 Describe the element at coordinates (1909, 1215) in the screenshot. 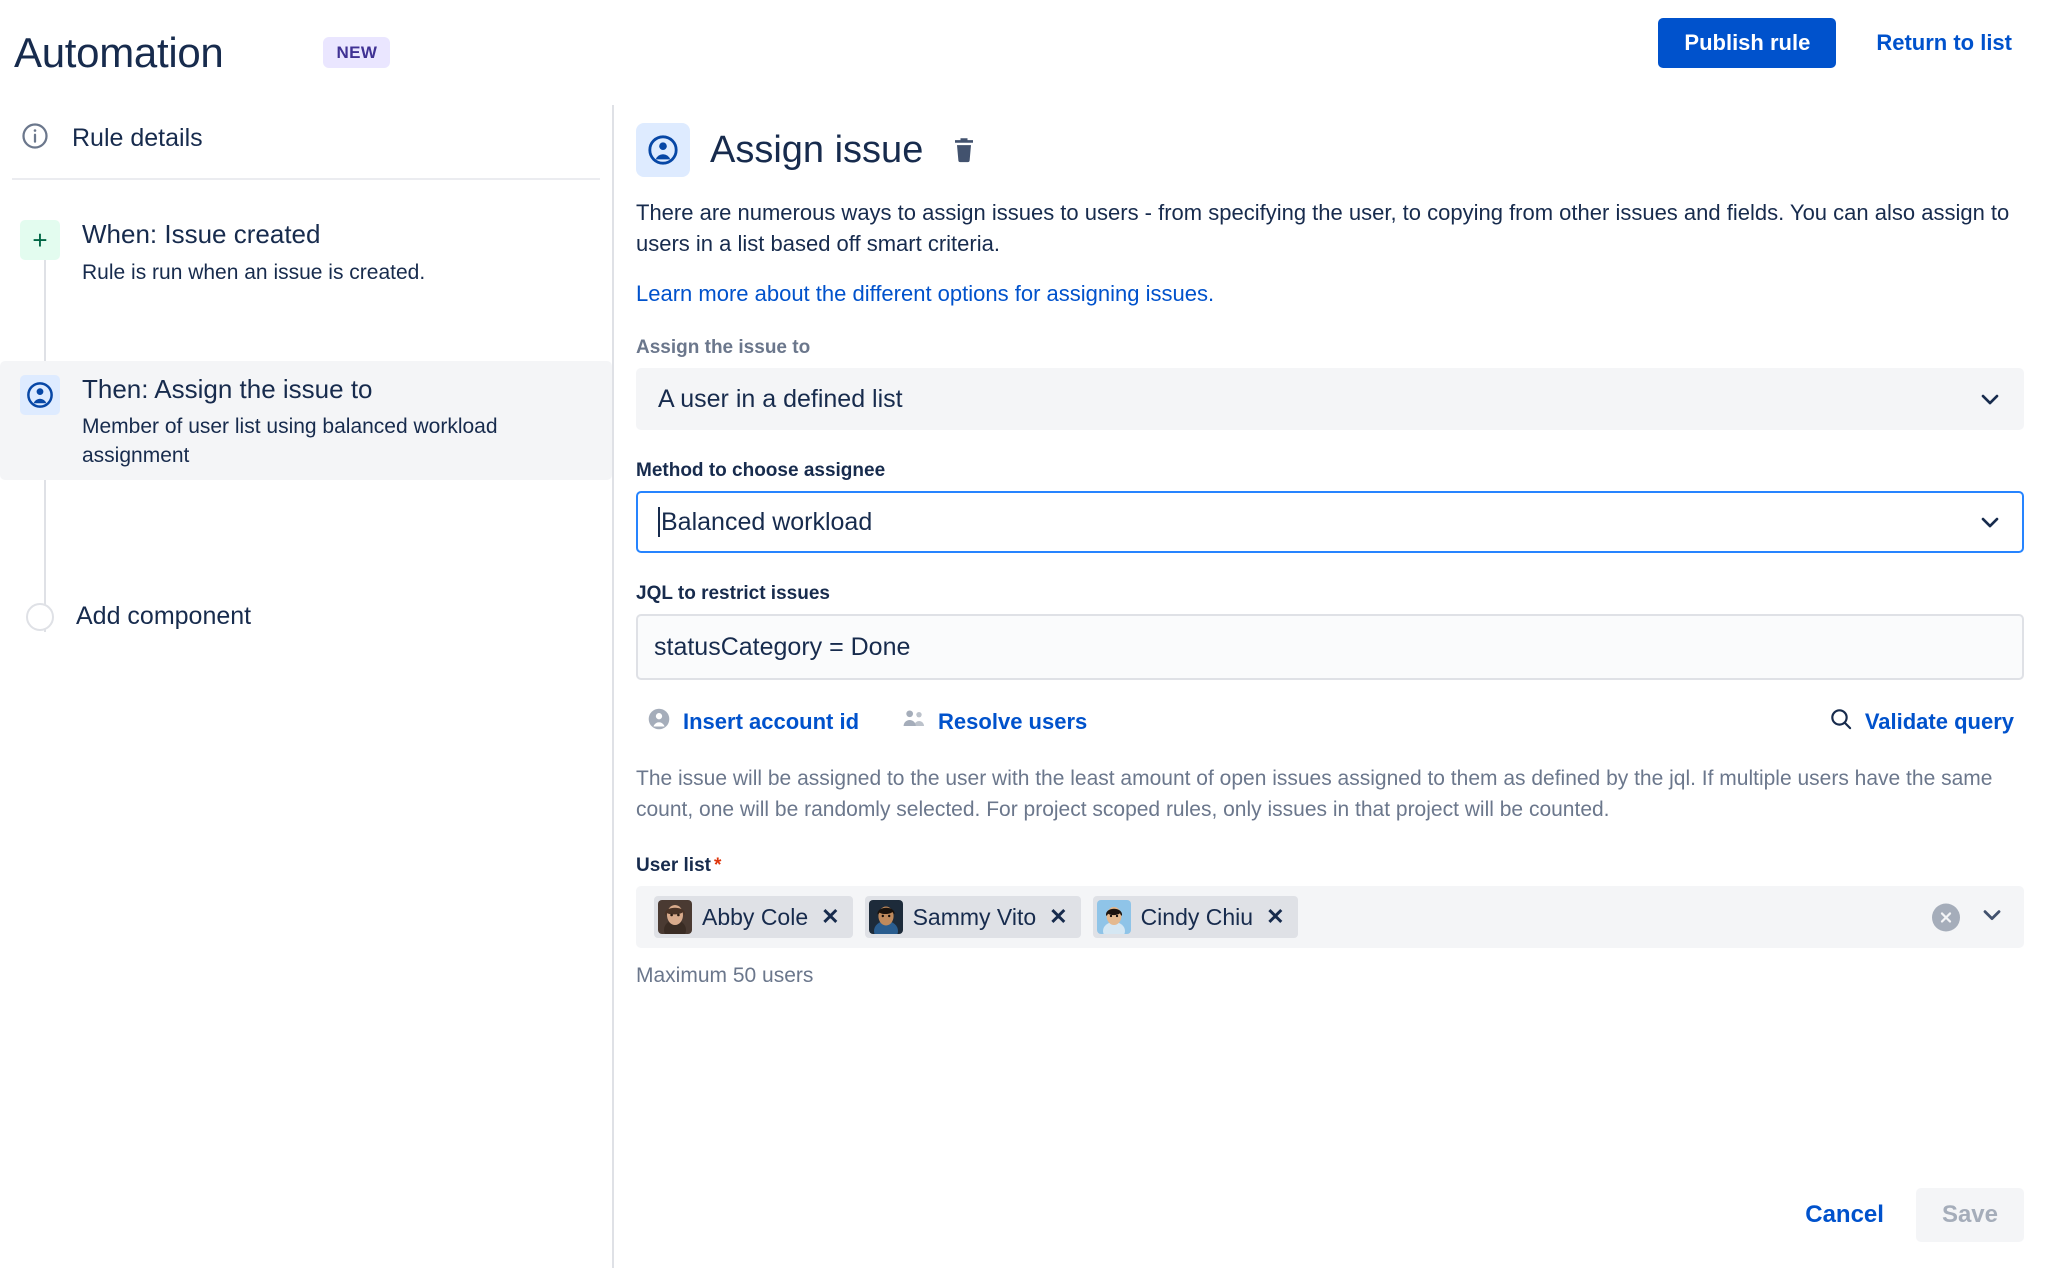

I see `form-footer-actions: Cancel Save` at that location.